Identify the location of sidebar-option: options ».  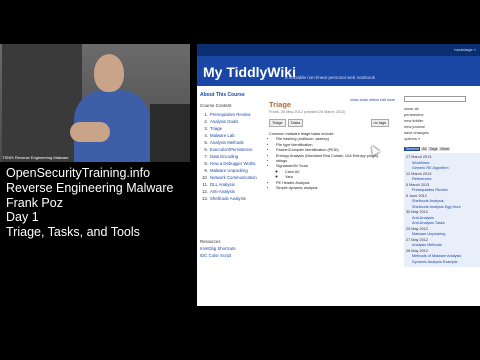
(442, 139).